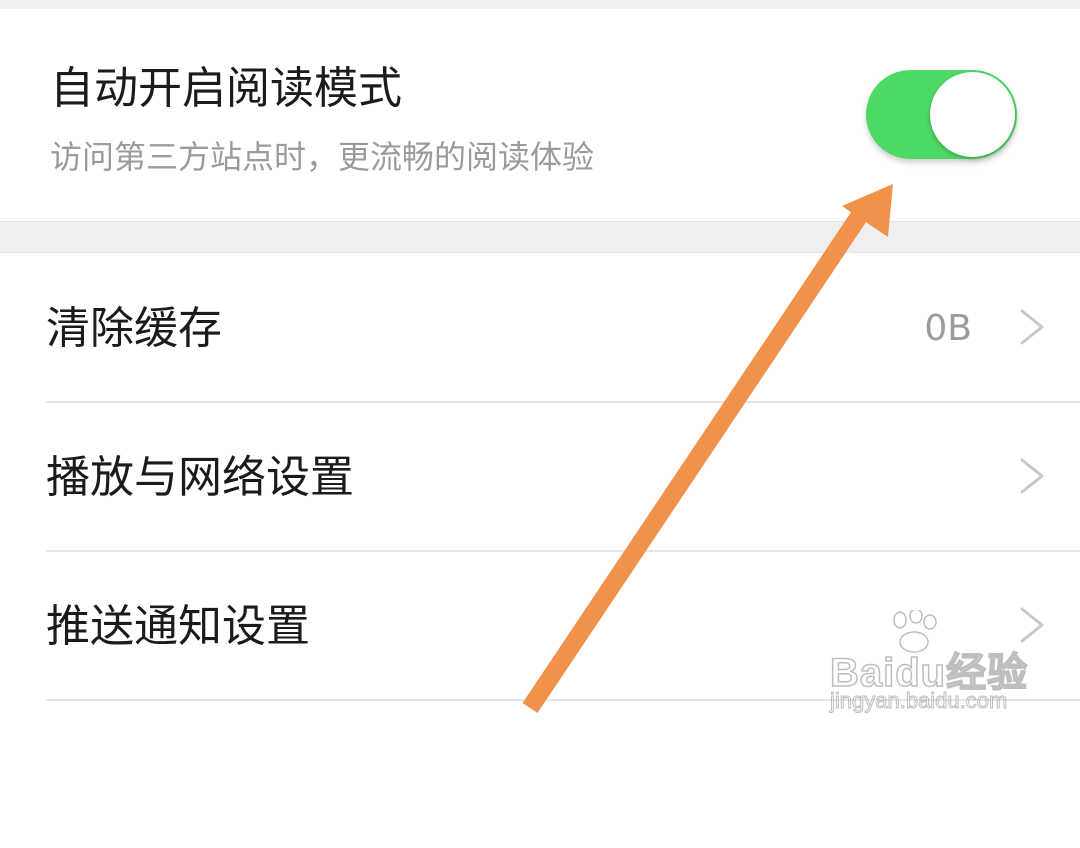 Image resolution: width=1080 pixels, height=848 pixels. Describe the element at coordinates (540, 237) in the screenshot. I see `section-gap` at that location.